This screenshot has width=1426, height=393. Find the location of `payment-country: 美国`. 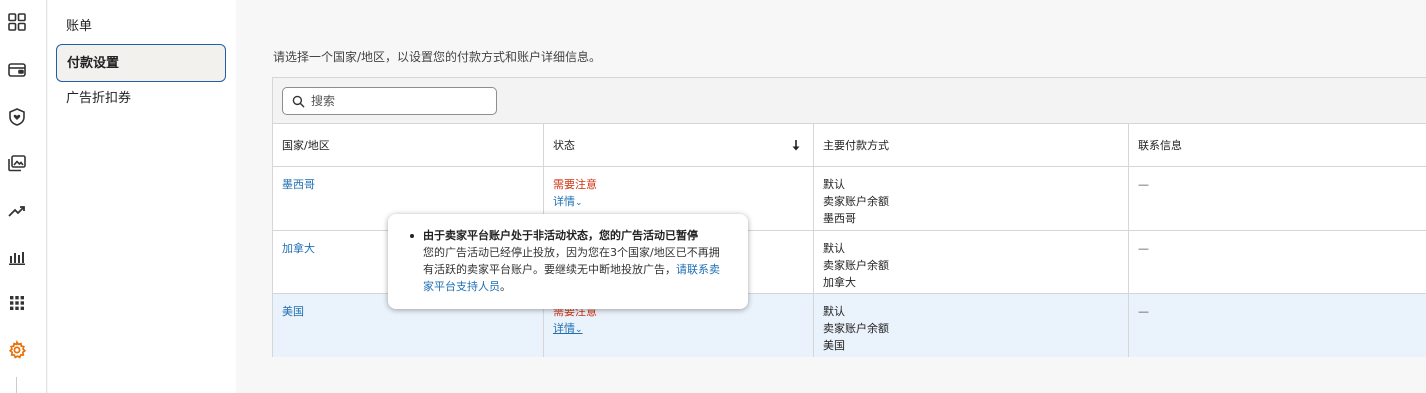

payment-country: 美国 is located at coordinates (834, 345).